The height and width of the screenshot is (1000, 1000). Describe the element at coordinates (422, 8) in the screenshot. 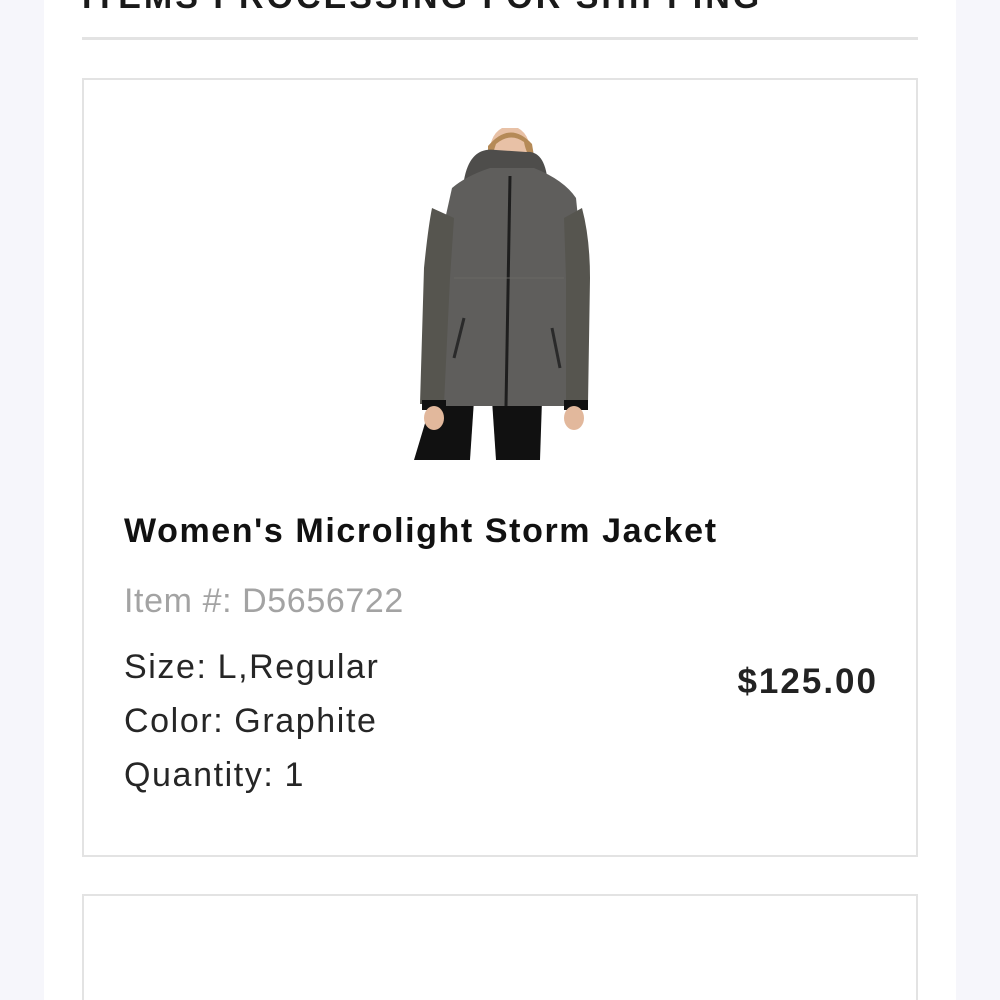

I see `section-heading: ITEMS PROCESSING FOR SHIPPING` at that location.